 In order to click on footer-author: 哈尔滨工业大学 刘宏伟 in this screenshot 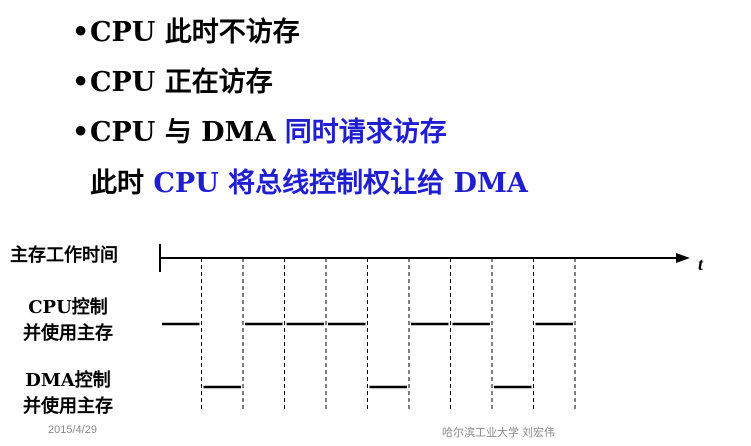, I will do `click(499, 433)`.